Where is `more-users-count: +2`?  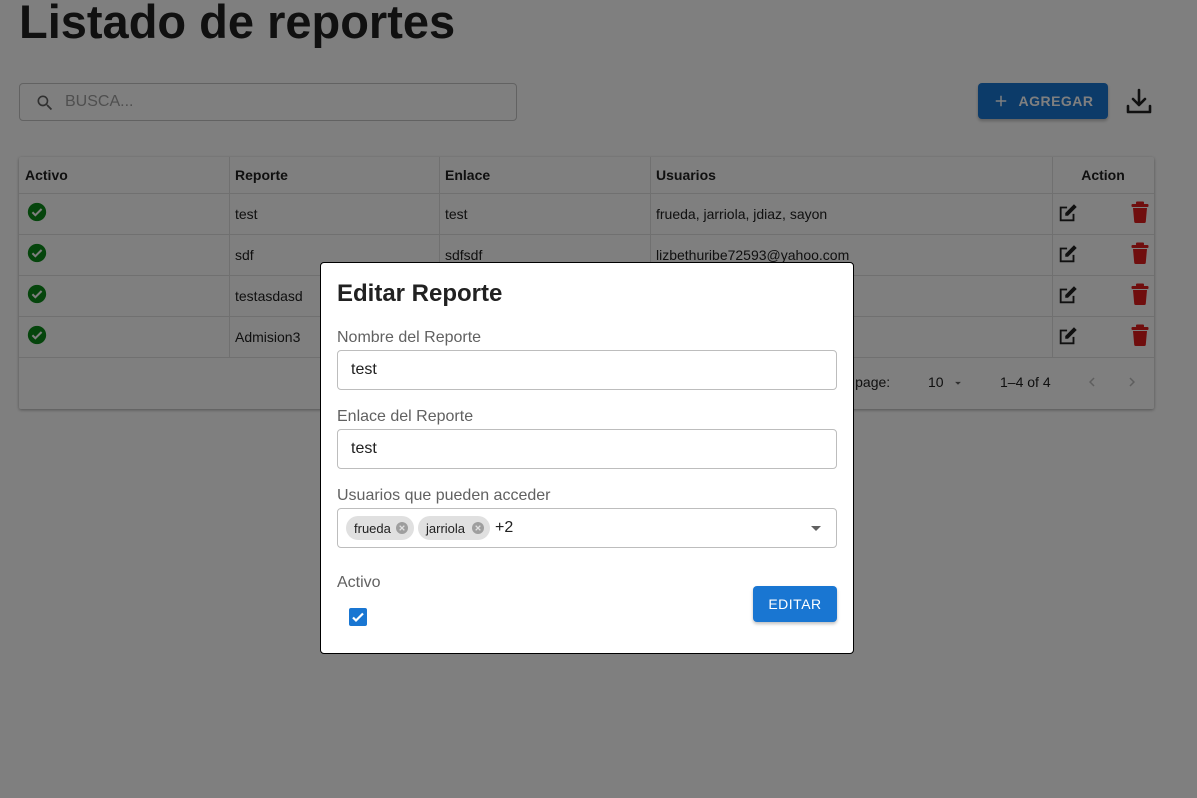
more-users-count: +2 is located at coordinates (504, 527).